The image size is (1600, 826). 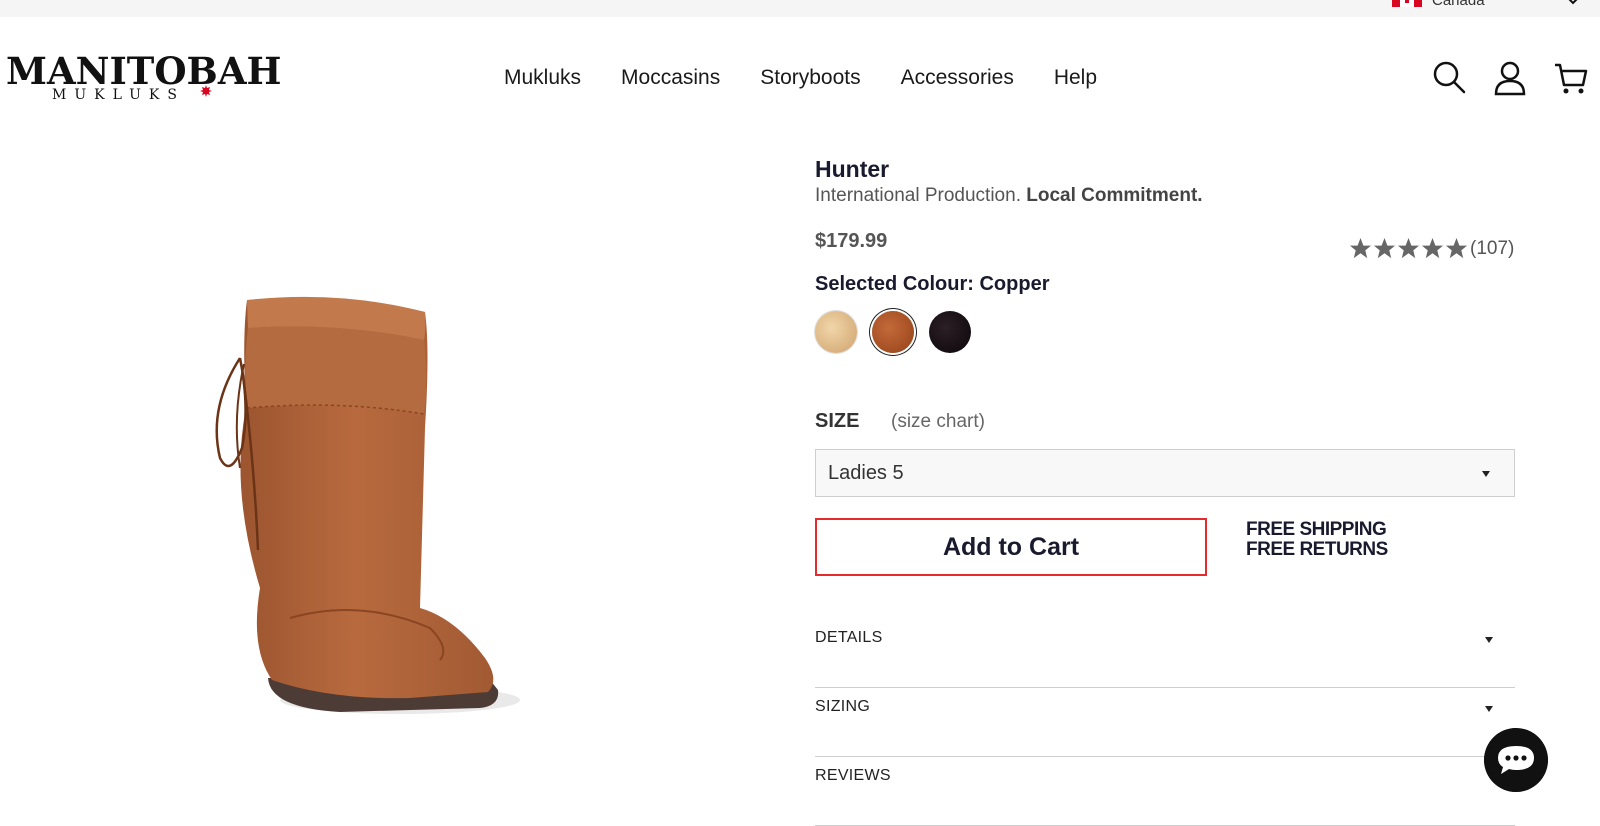 What do you see at coordinates (118, 95) in the screenshot?
I see `brand-logo-subtext: MUKLUKS` at bounding box center [118, 95].